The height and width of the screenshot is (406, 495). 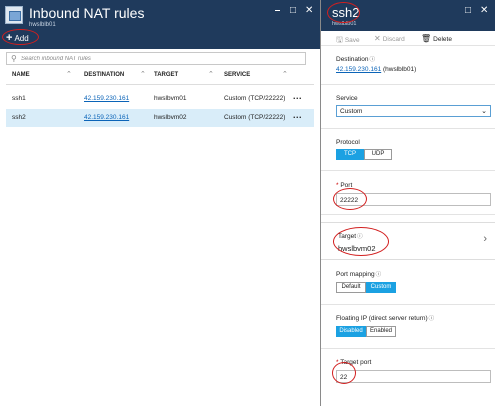 I want to click on search-box: ⚲, so click(x=156, y=58).